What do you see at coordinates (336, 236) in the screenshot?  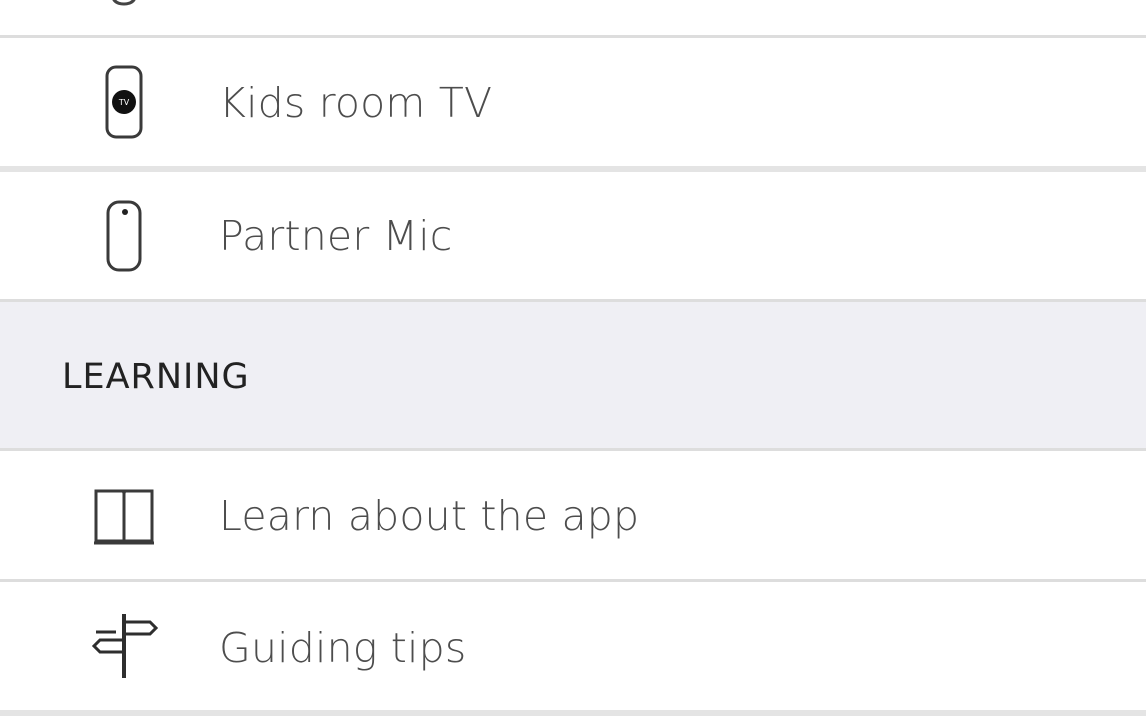 I see `item-label: Partner Mic` at bounding box center [336, 236].